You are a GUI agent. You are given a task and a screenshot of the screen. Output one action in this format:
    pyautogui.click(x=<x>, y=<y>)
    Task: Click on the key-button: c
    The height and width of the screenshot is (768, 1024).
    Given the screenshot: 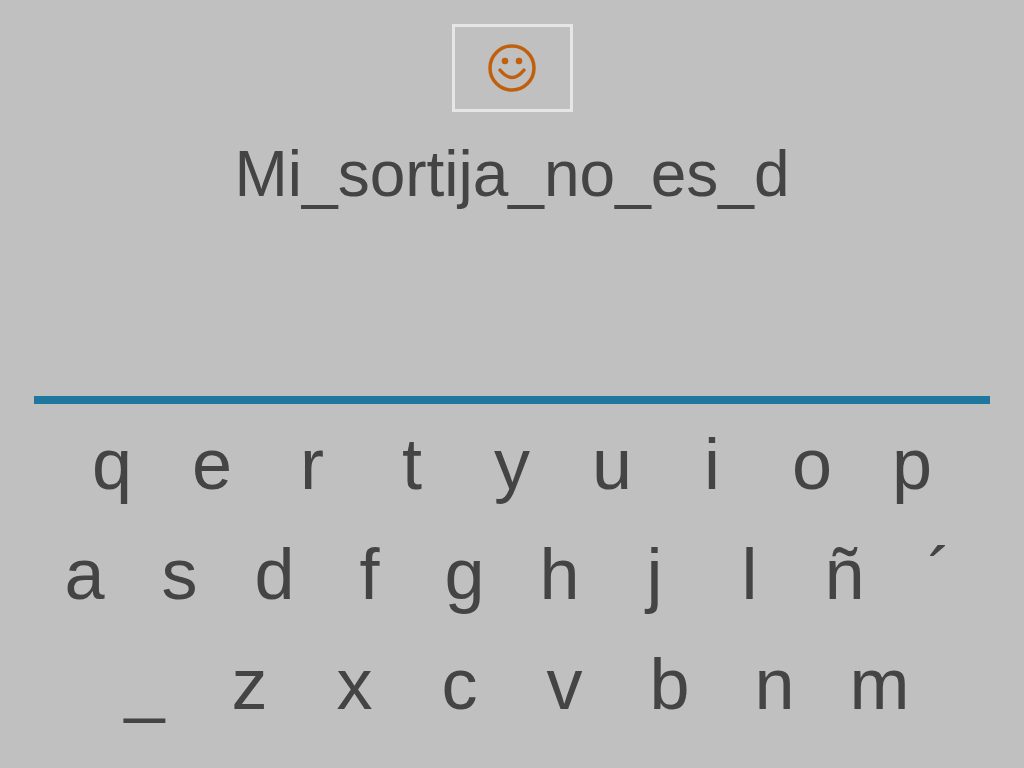 What is the action you would take?
    pyautogui.click(x=459, y=684)
    